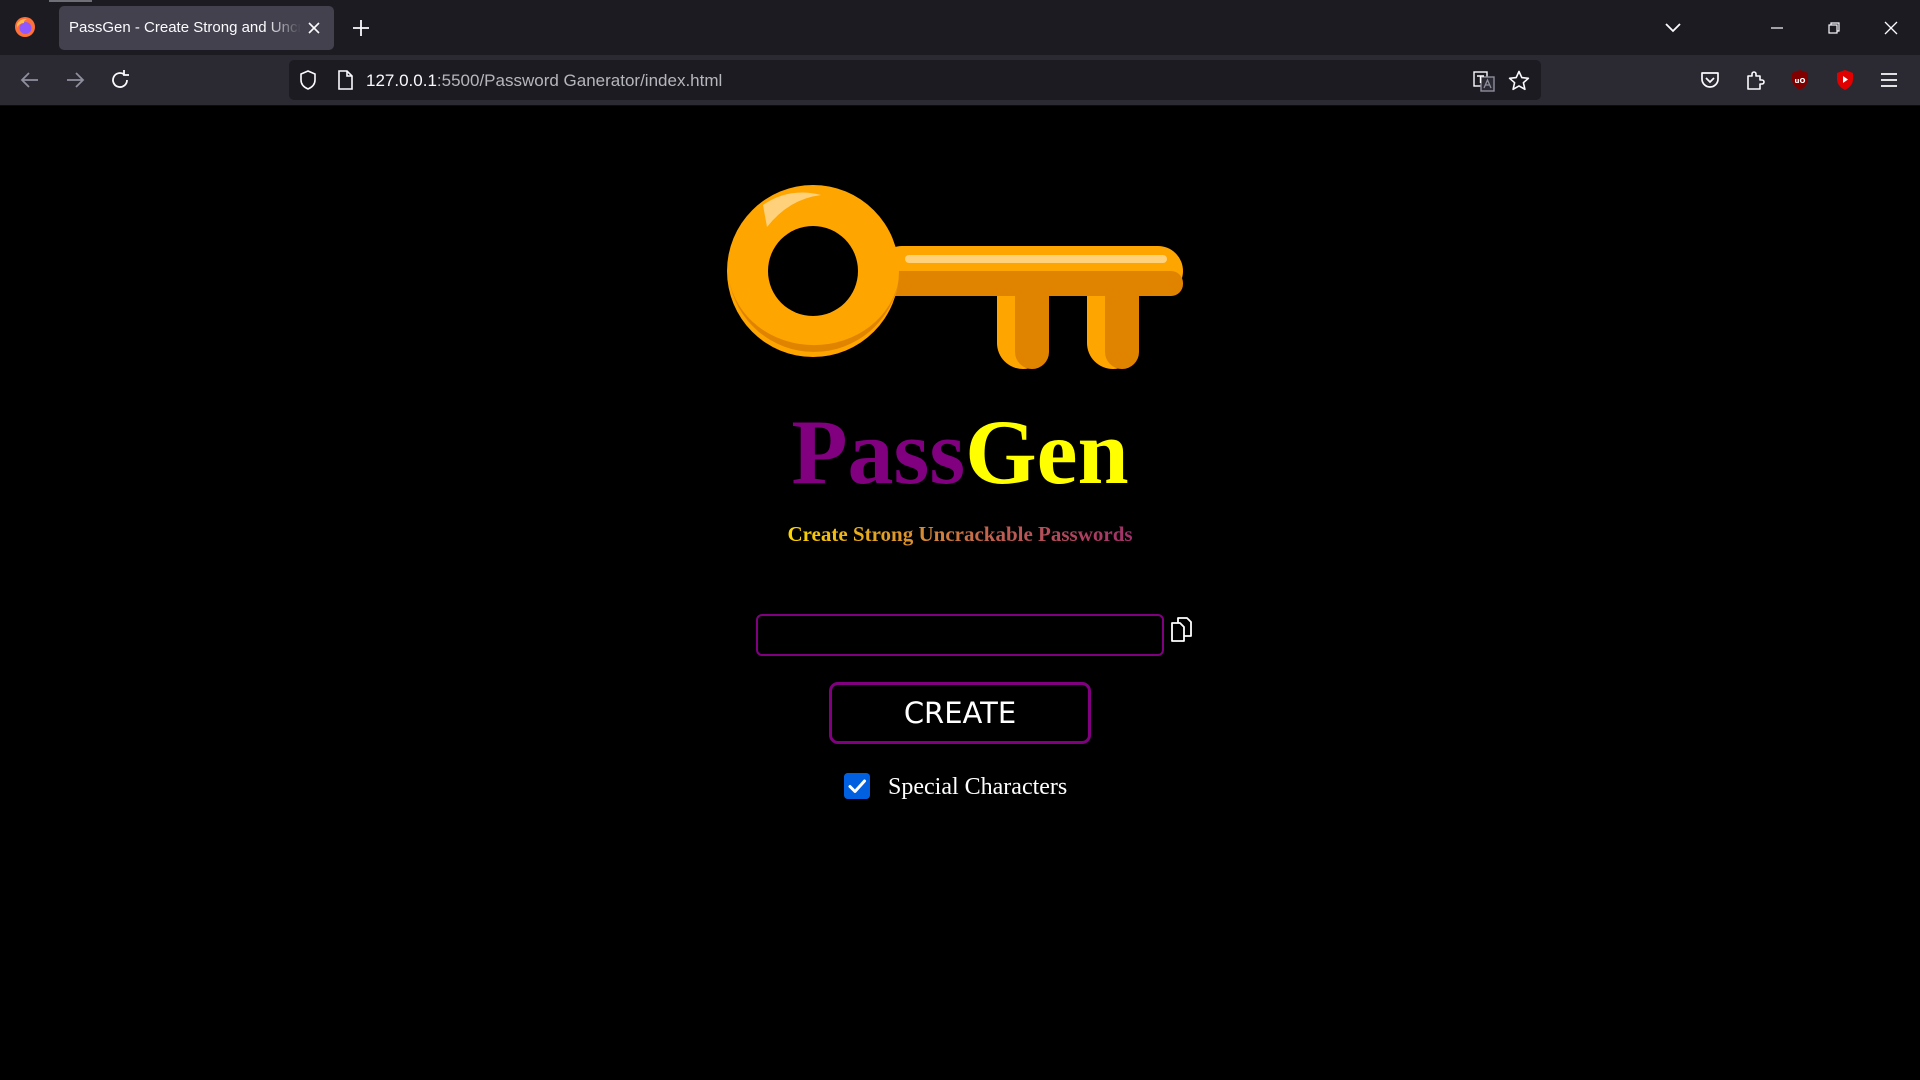  I want to click on url-path: :5500/Password Ganerator/index.html, so click(579, 80).